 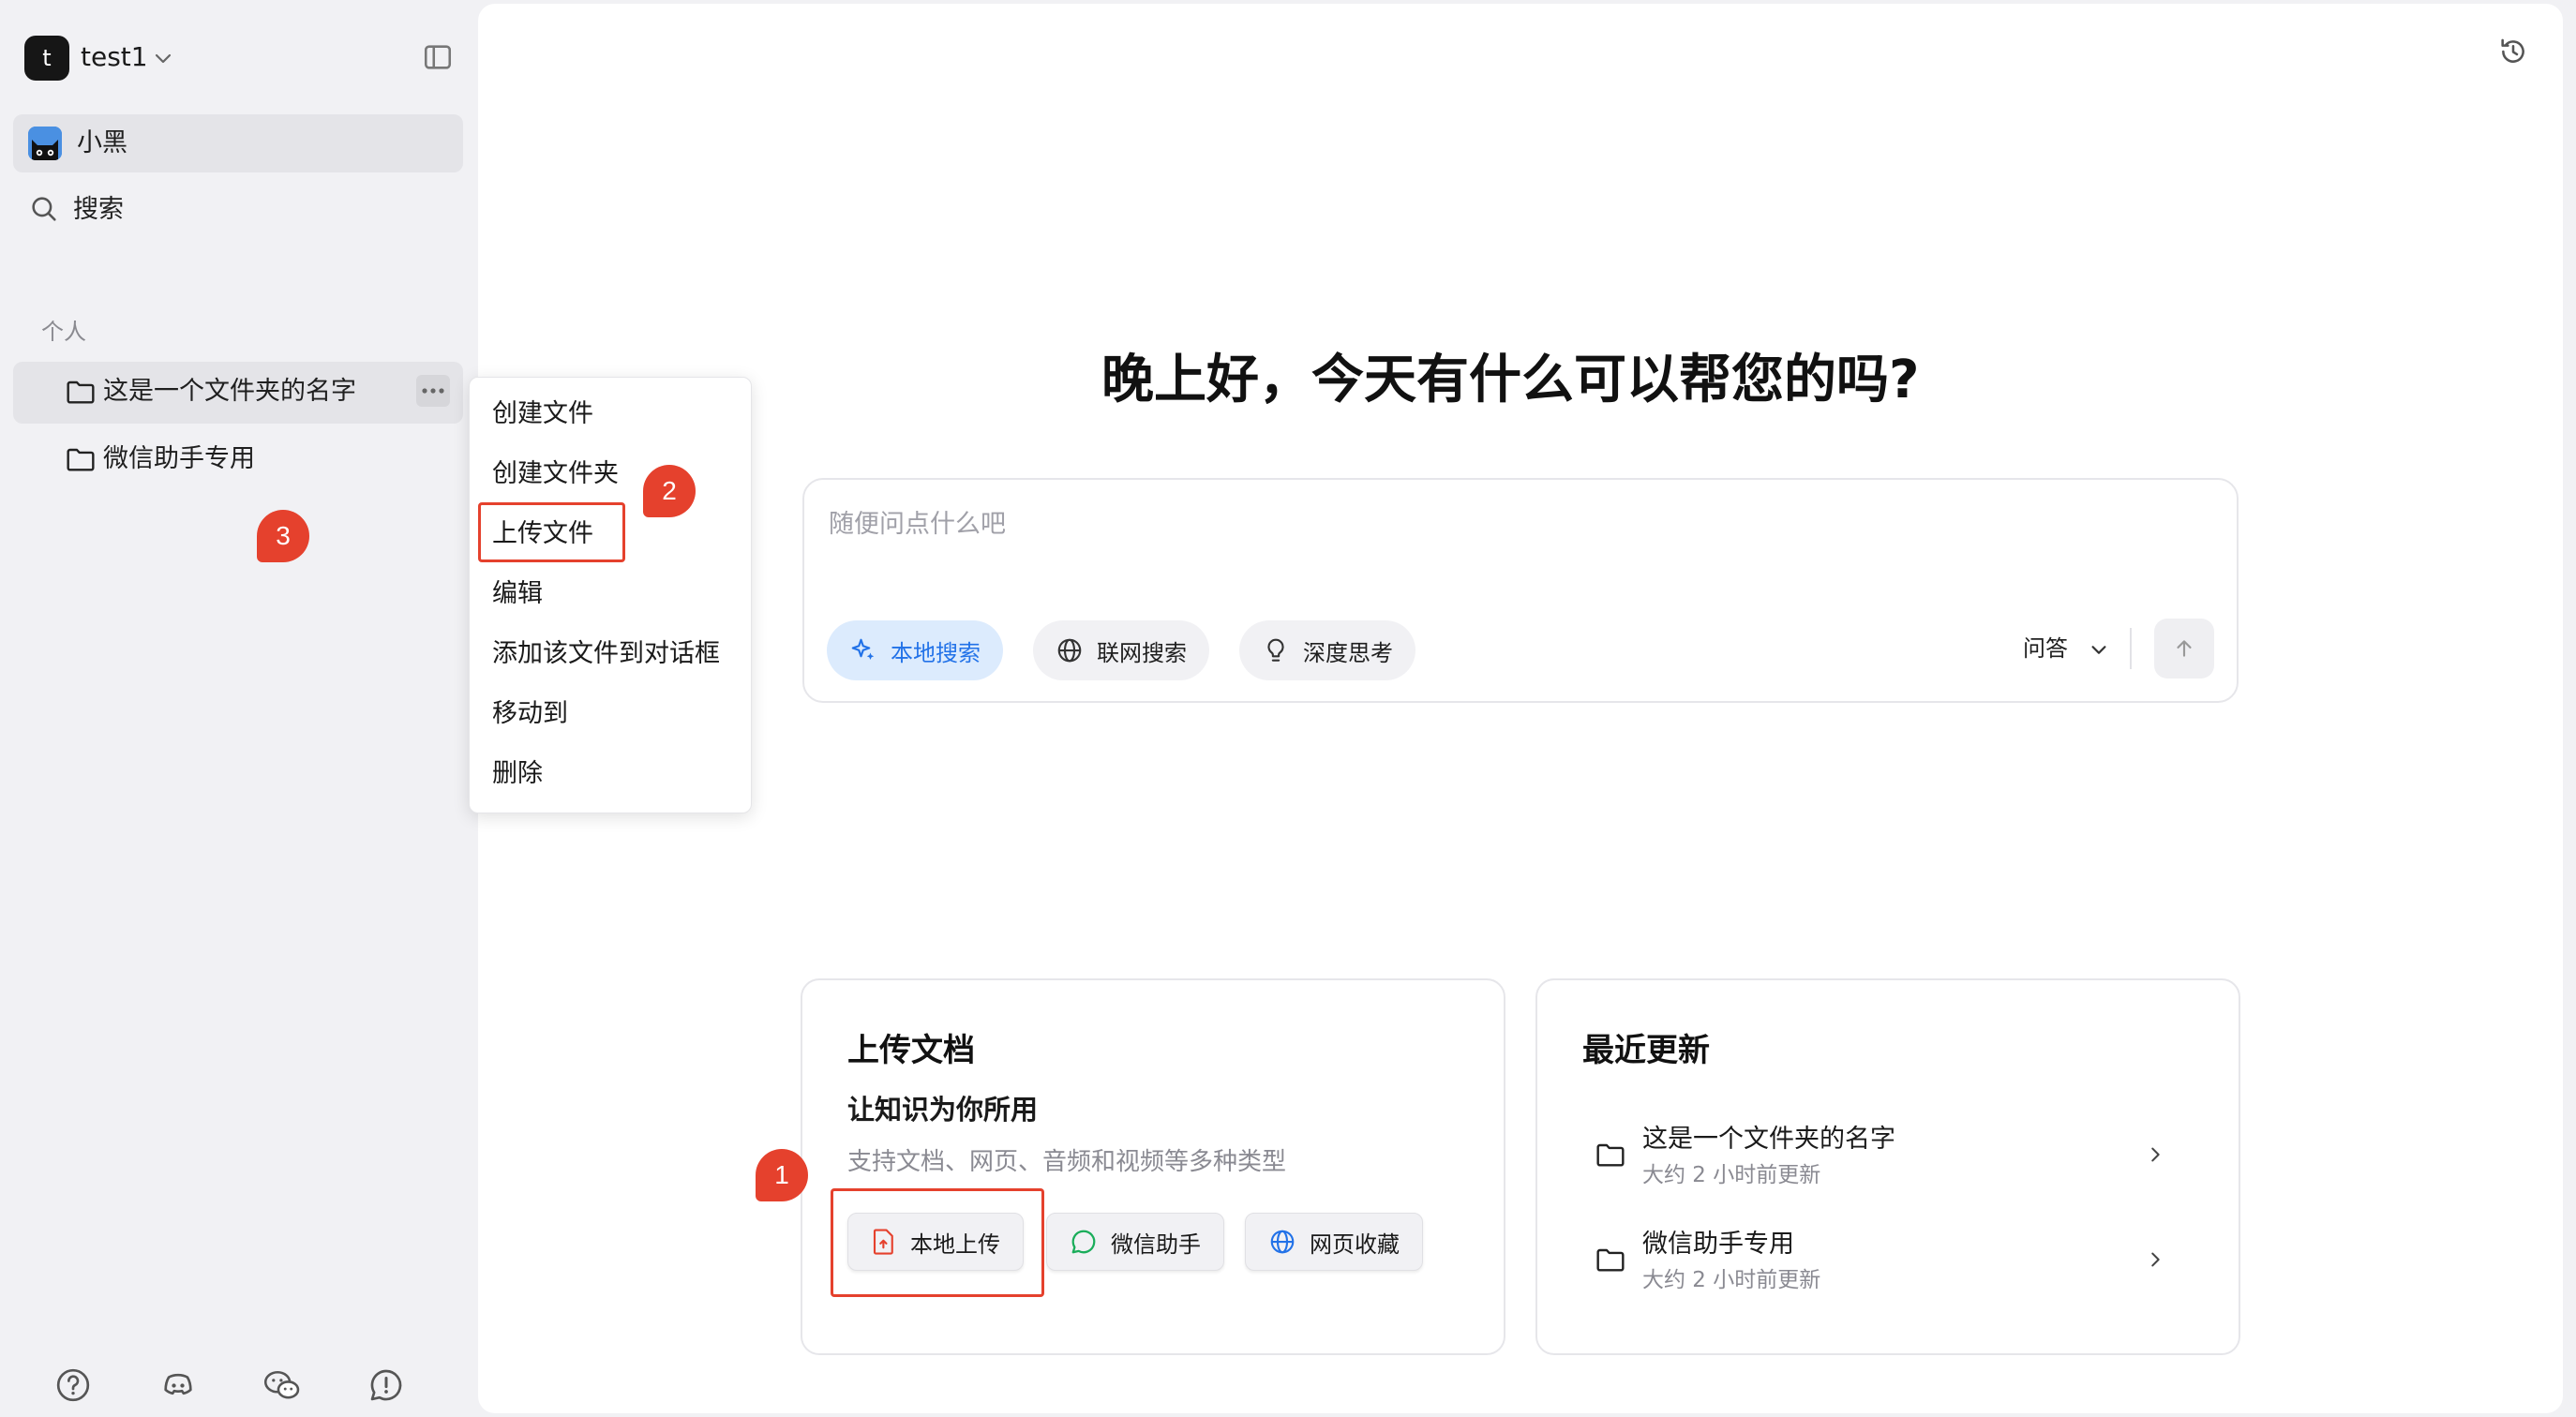 I want to click on deep-think-label: 深度思考, so click(x=1348, y=653).